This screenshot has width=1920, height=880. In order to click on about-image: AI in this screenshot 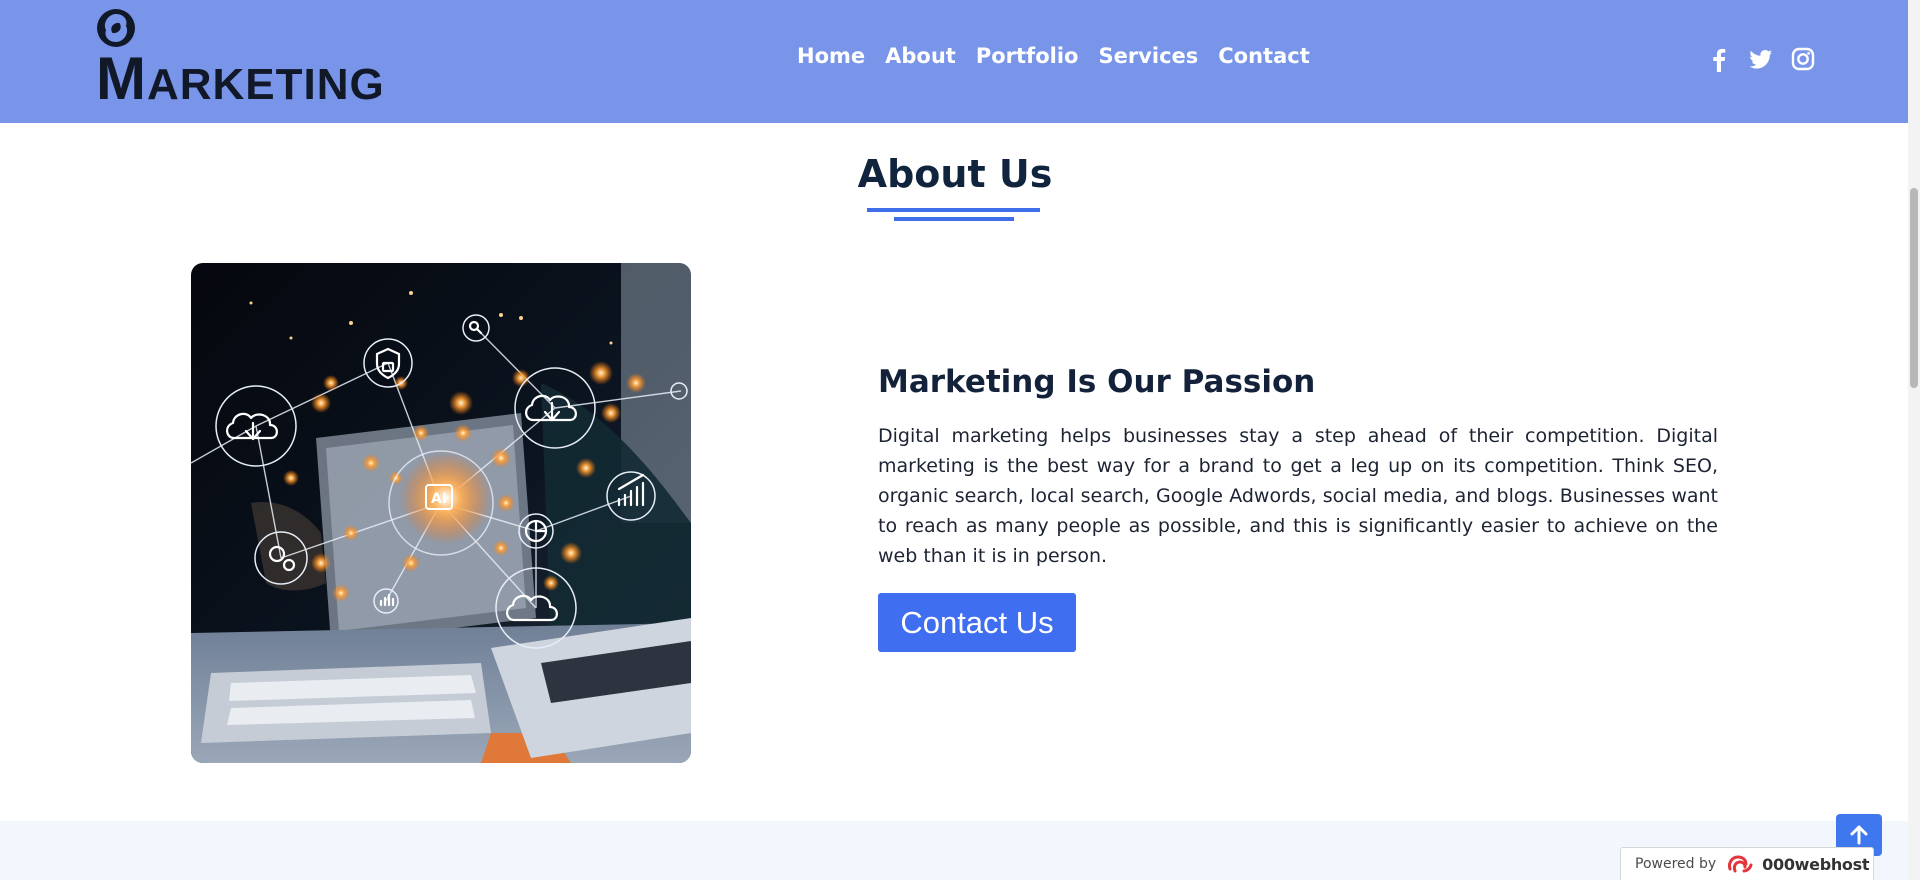, I will do `click(441, 513)`.